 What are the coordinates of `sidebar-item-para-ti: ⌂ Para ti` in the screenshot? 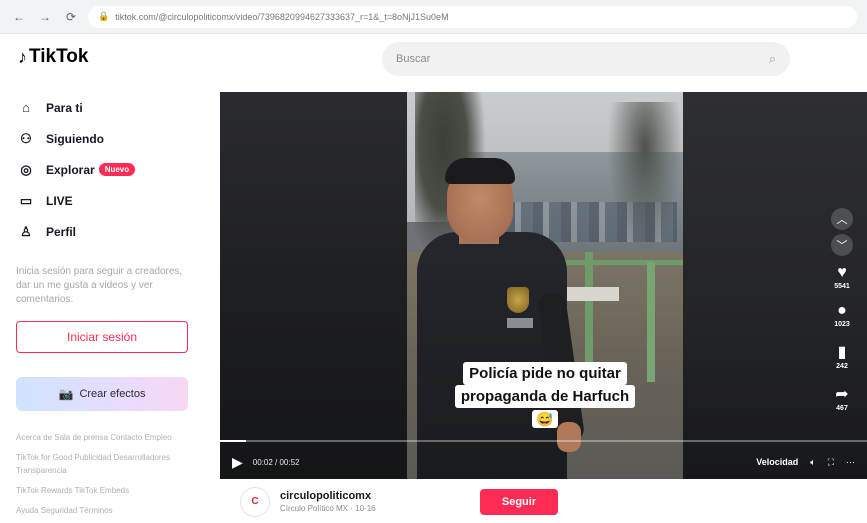 It's located at (102, 107).